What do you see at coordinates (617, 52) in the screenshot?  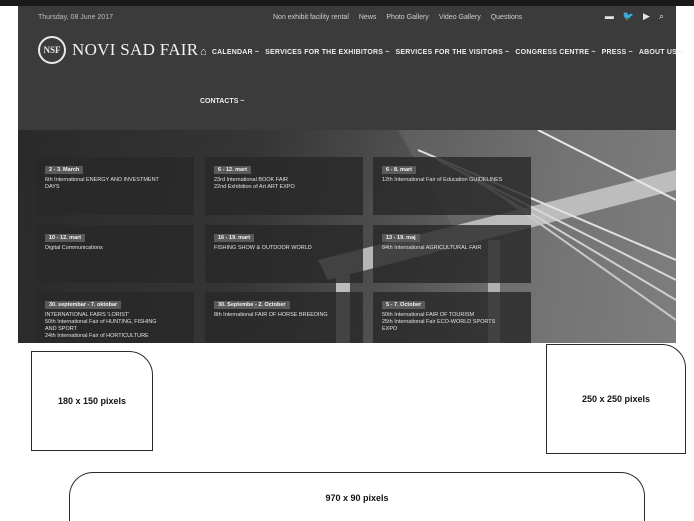 I see `nav-press: PRESS ~` at bounding box center [617, 52].